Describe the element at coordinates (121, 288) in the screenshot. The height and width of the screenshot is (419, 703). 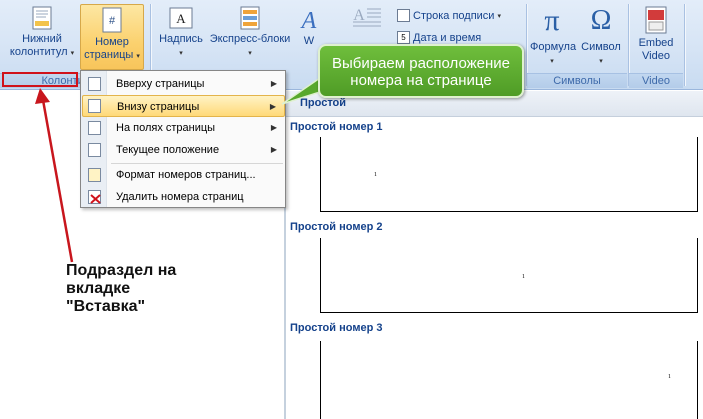
I see `annotation-text: Подраздел на вкладке "Вставка"` at that location.